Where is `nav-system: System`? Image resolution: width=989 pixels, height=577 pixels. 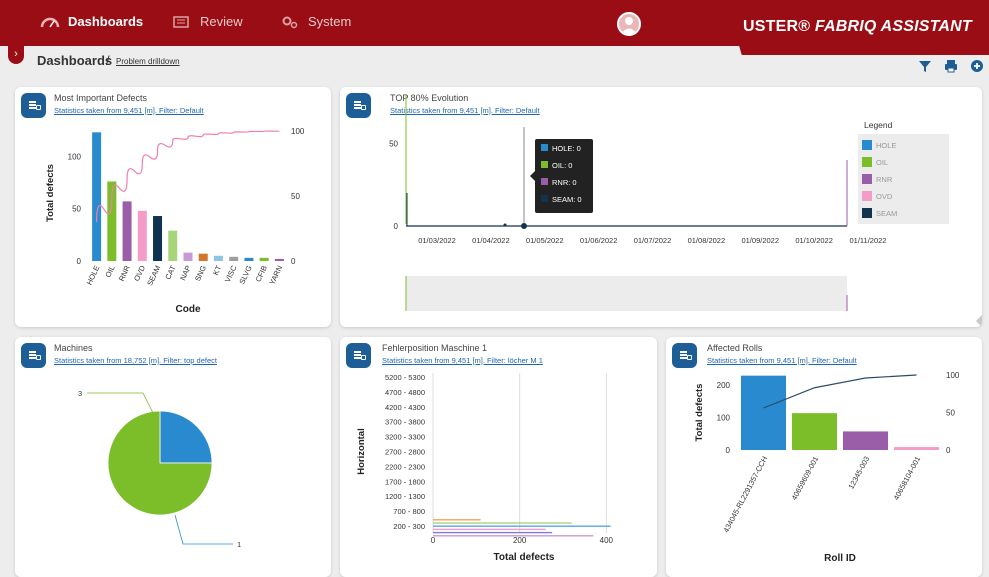 nav-system: System is located at coordinates (315, 21).